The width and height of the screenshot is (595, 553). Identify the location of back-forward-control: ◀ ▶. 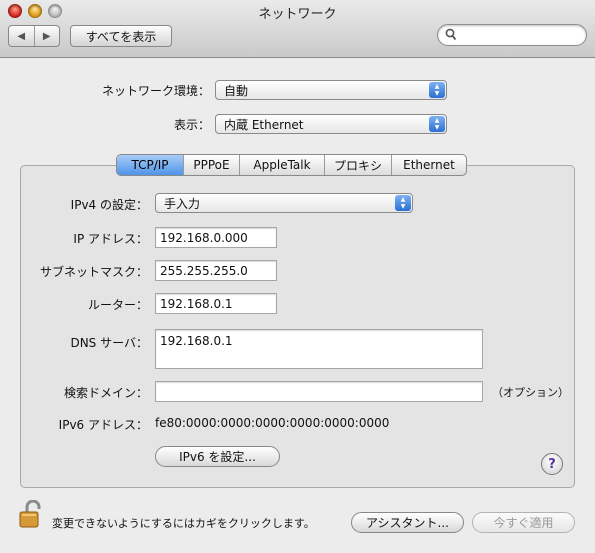
(34, 36).